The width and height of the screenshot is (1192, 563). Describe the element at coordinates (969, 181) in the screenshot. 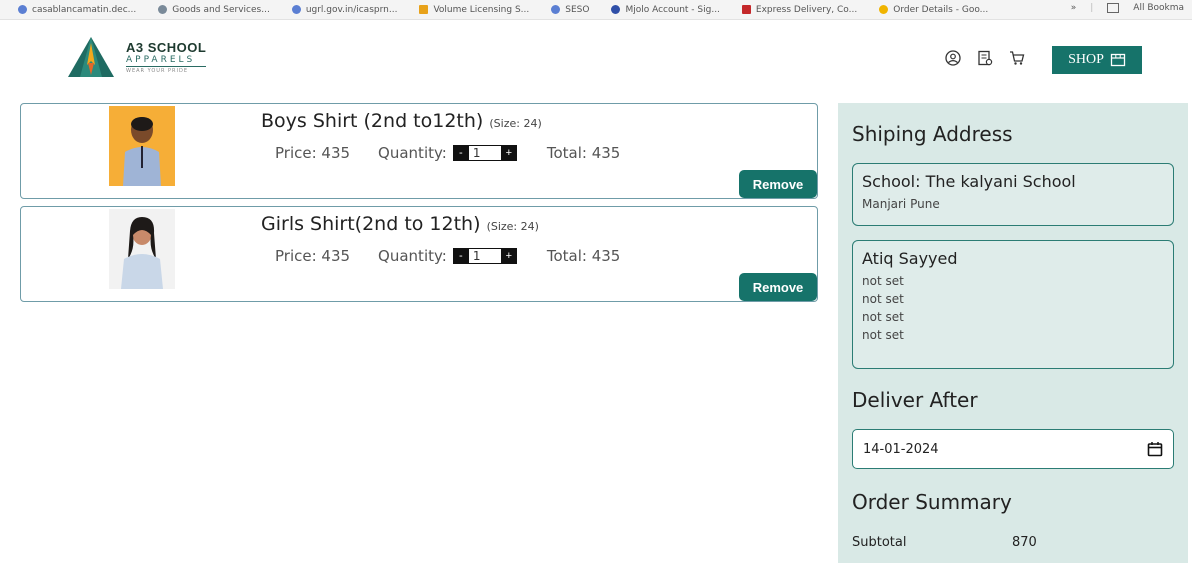

I see `school-name: School: The kalyani School` at that location.